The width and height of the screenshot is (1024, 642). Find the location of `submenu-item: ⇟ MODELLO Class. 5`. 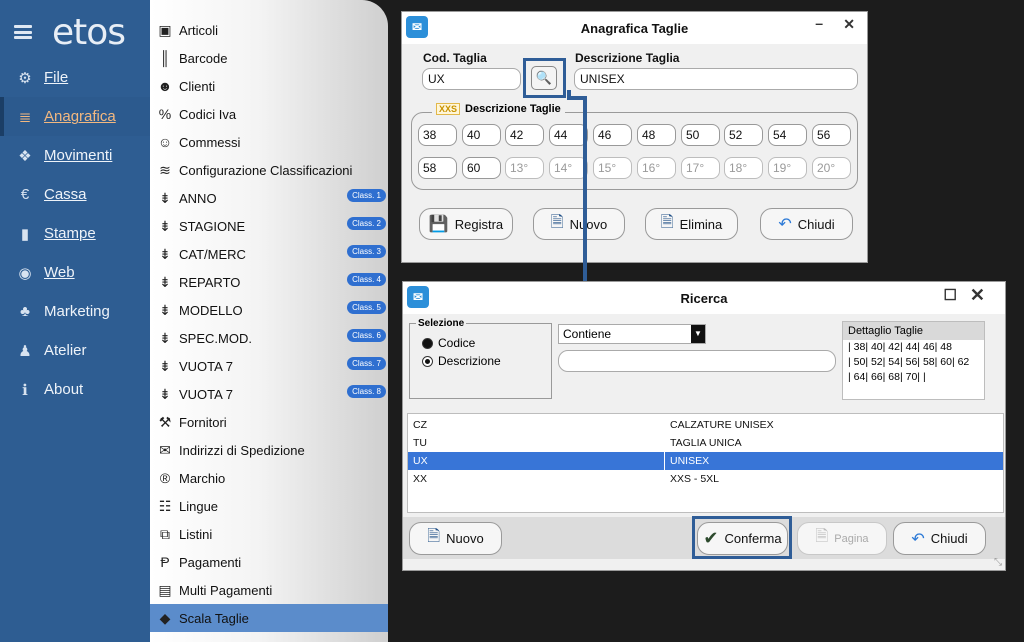

submenu-item: ⇟ MODELLO Class. 5 is located at coordinates (269, 310).